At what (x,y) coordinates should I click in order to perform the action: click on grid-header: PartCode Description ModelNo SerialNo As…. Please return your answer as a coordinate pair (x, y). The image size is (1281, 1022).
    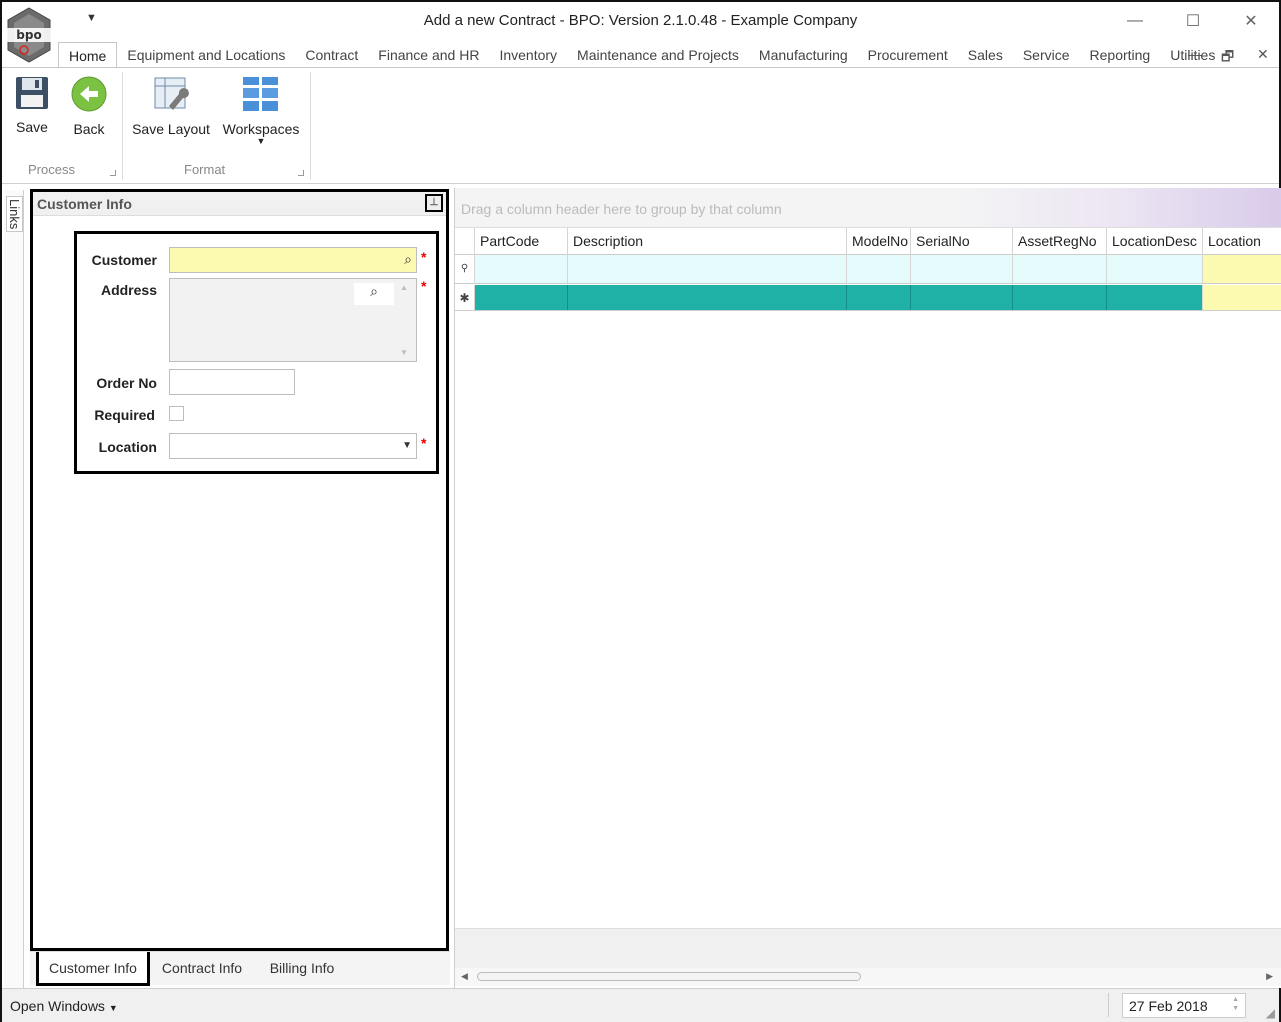
    Looking at the image, I should click on (868, 241).